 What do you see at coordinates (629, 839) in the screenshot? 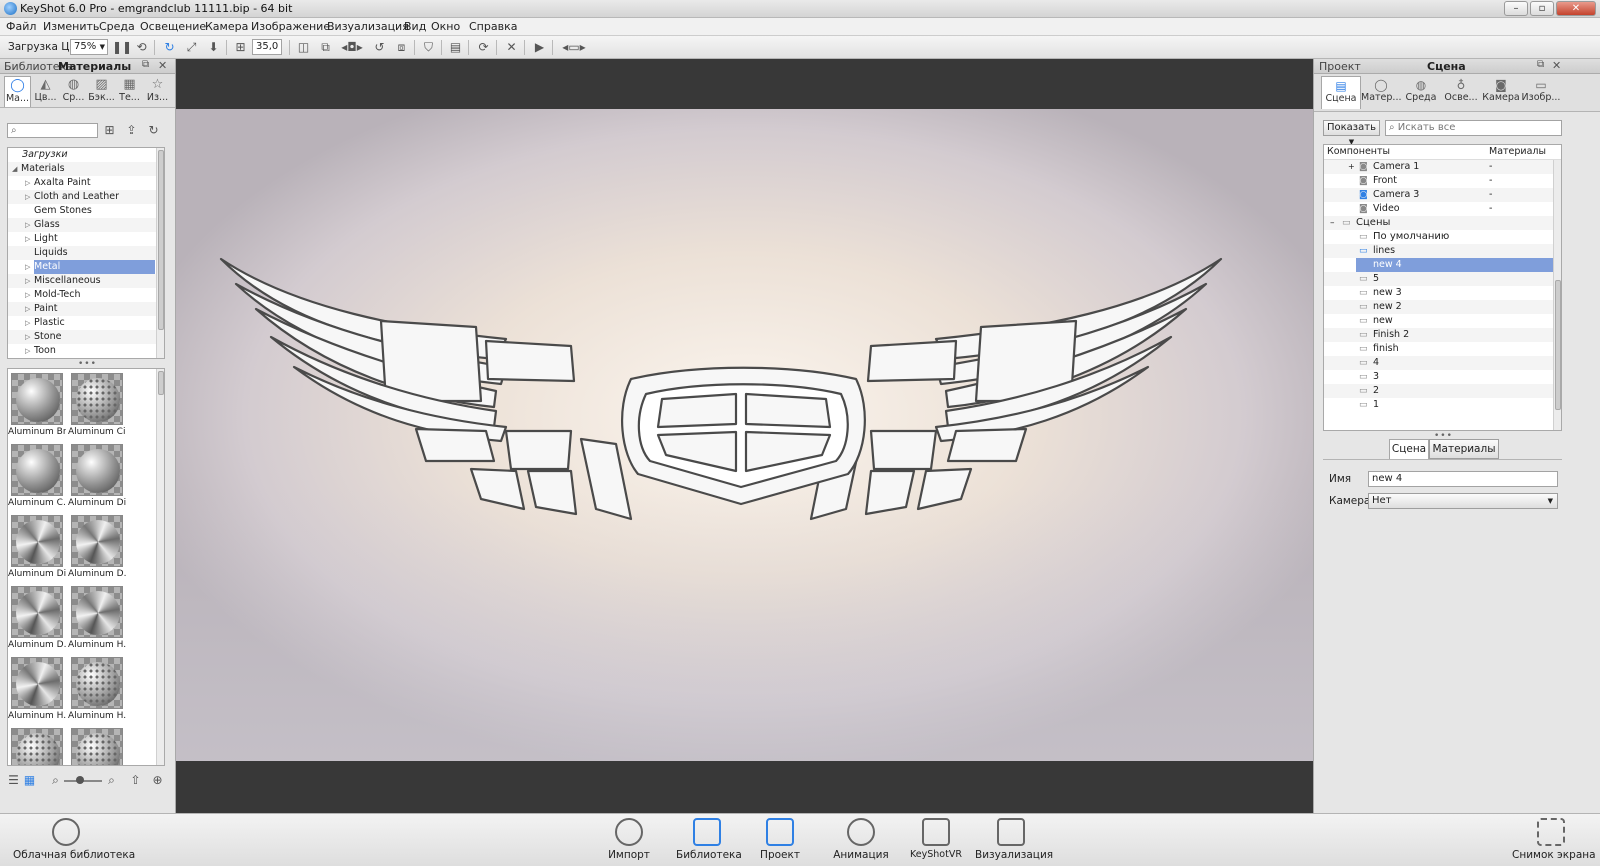
I see `import-button: Импорт` at bounding box center [629, 839].